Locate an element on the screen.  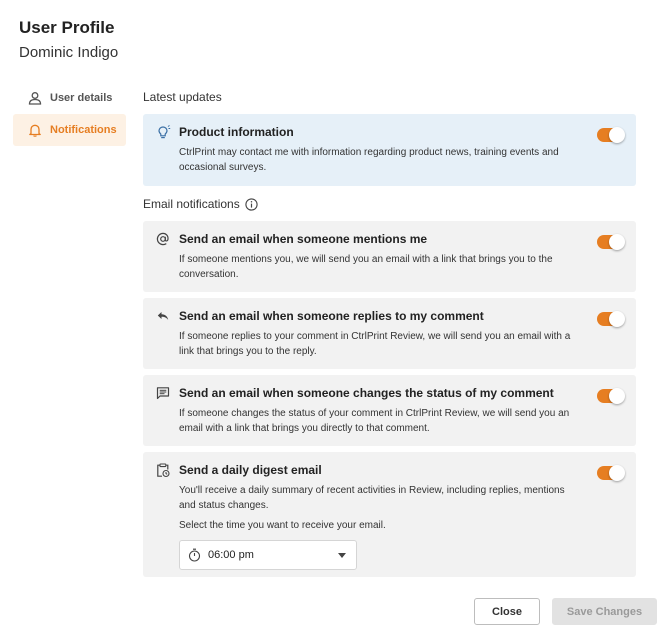
sidebar-item-notifications: Notifications is located at coordinates (69, 130).